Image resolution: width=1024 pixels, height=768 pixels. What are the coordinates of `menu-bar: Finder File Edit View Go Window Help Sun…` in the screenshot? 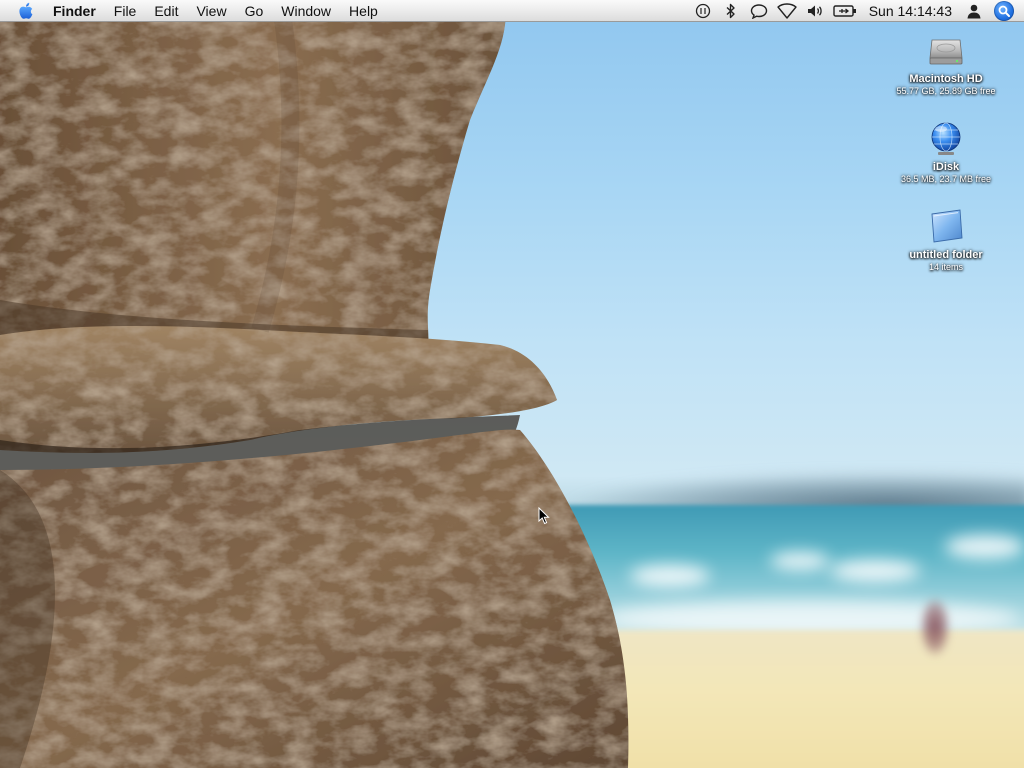 It's located at (512, 11).